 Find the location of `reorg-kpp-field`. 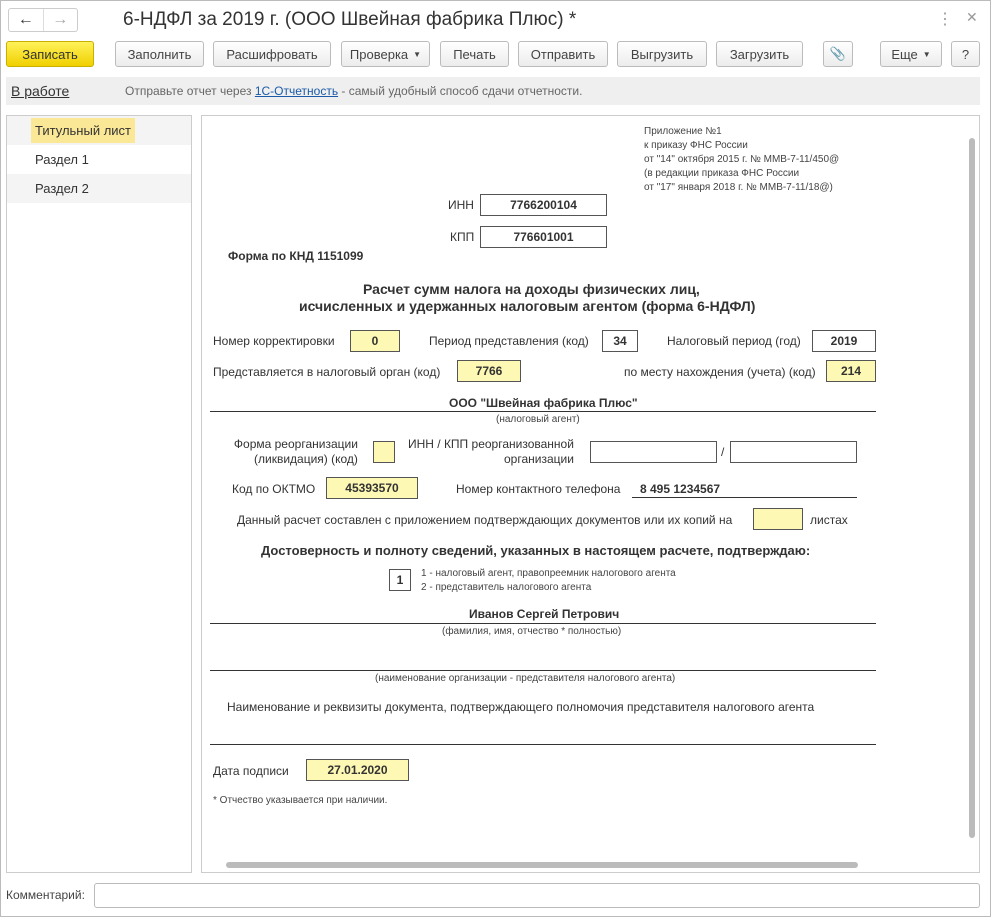

reorg-kpp-field is located at coordinates (793, 452).